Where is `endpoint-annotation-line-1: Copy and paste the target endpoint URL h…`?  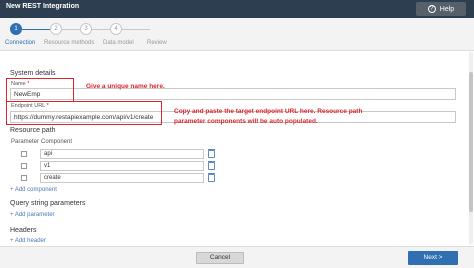 endpoint-annotation-line-1: Copy and paste the target endpoint URL h… is located at coordinates (268, 111).